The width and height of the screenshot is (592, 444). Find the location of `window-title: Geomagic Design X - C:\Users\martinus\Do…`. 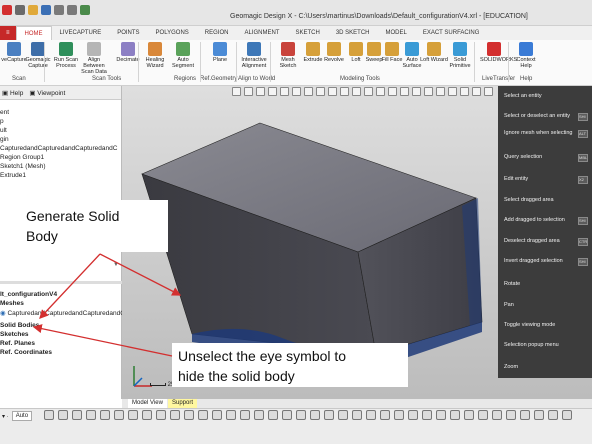

window-title: Geomagic Design X - C:\Users\martinus\Do… is located at coordinates (379, 16).